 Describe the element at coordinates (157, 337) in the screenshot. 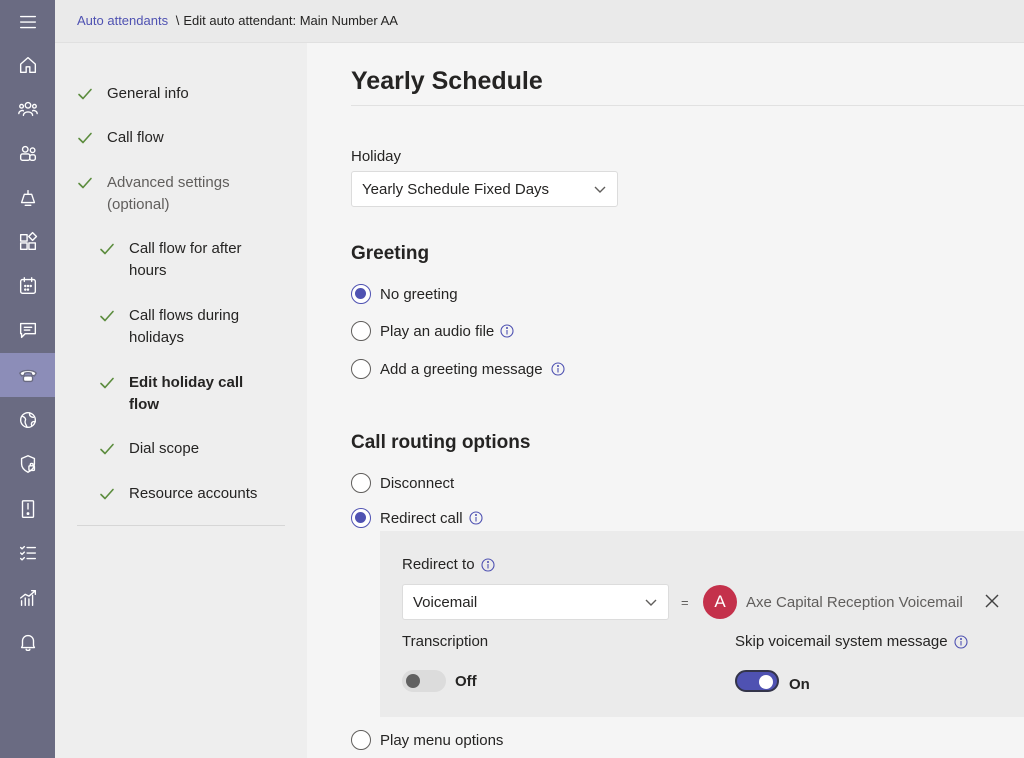

I see `step-label-line2: holidays` at that location.